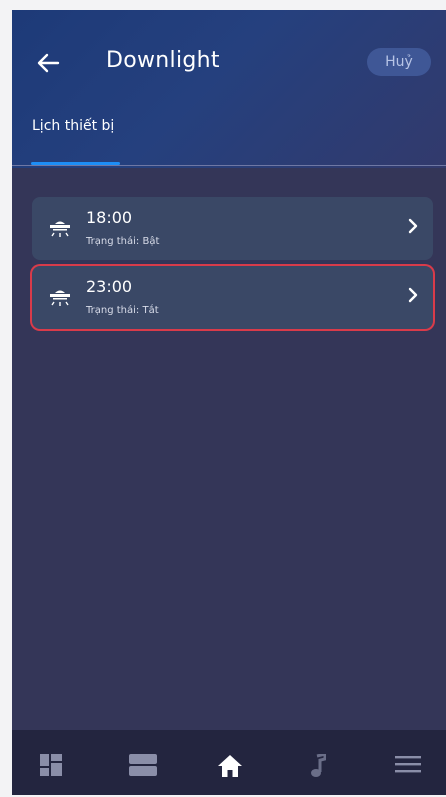  Describe the element at coordinates (232, 297) in the screenshot. I see `schedule-item: 23:00 Trạng thái: Tắt` at that location.